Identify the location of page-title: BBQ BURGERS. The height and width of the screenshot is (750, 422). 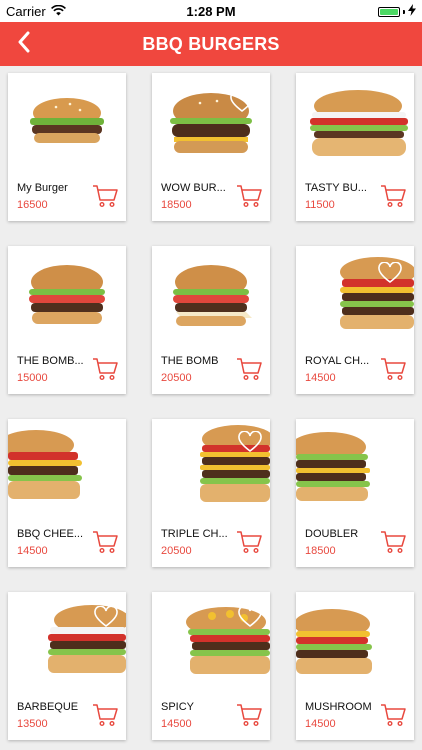
(211, 43).